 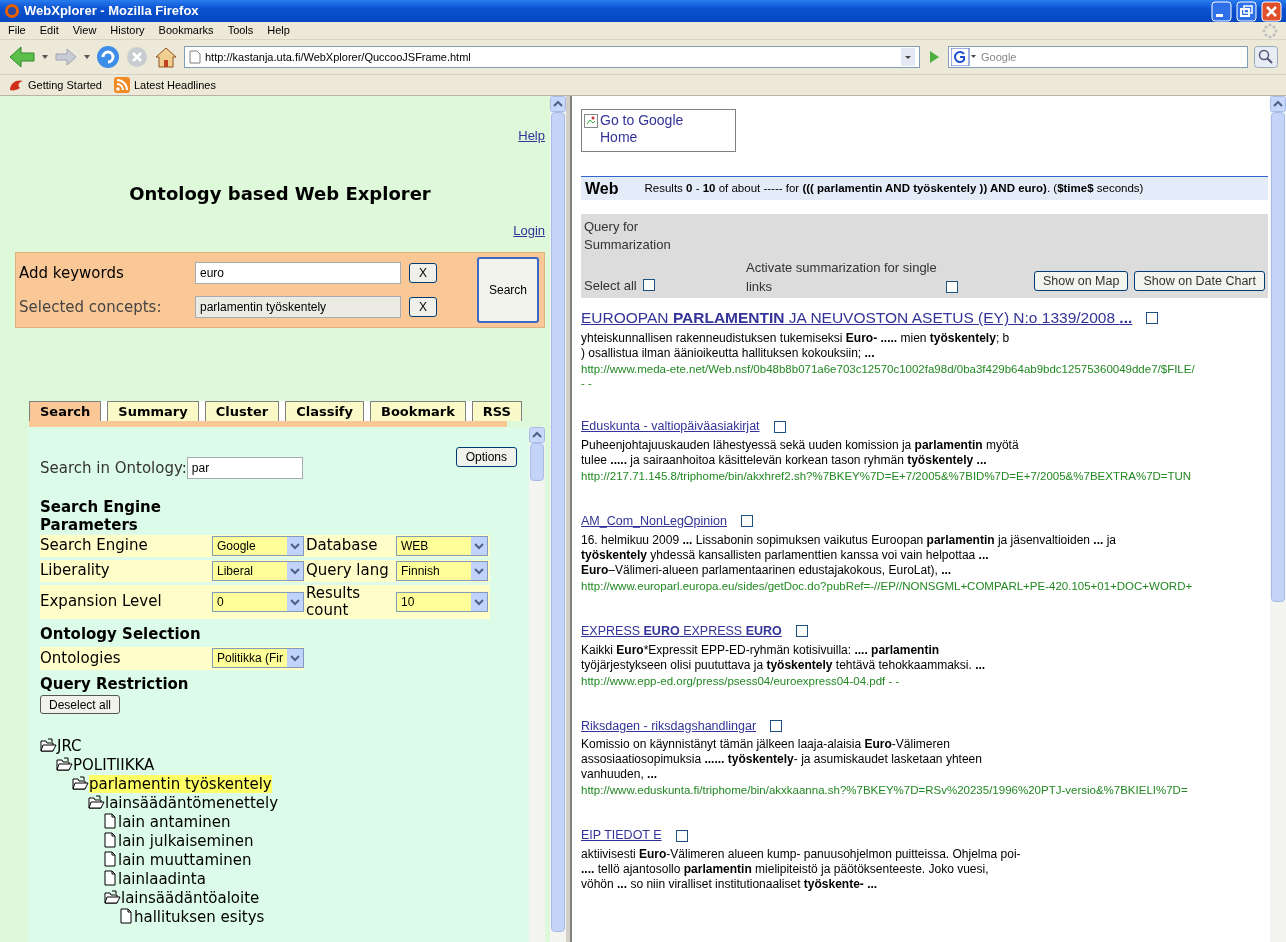 What do you see at coordinates (486, 457) in the screenshot?
I see `options-button: Options` at bounding box center [486, 457].